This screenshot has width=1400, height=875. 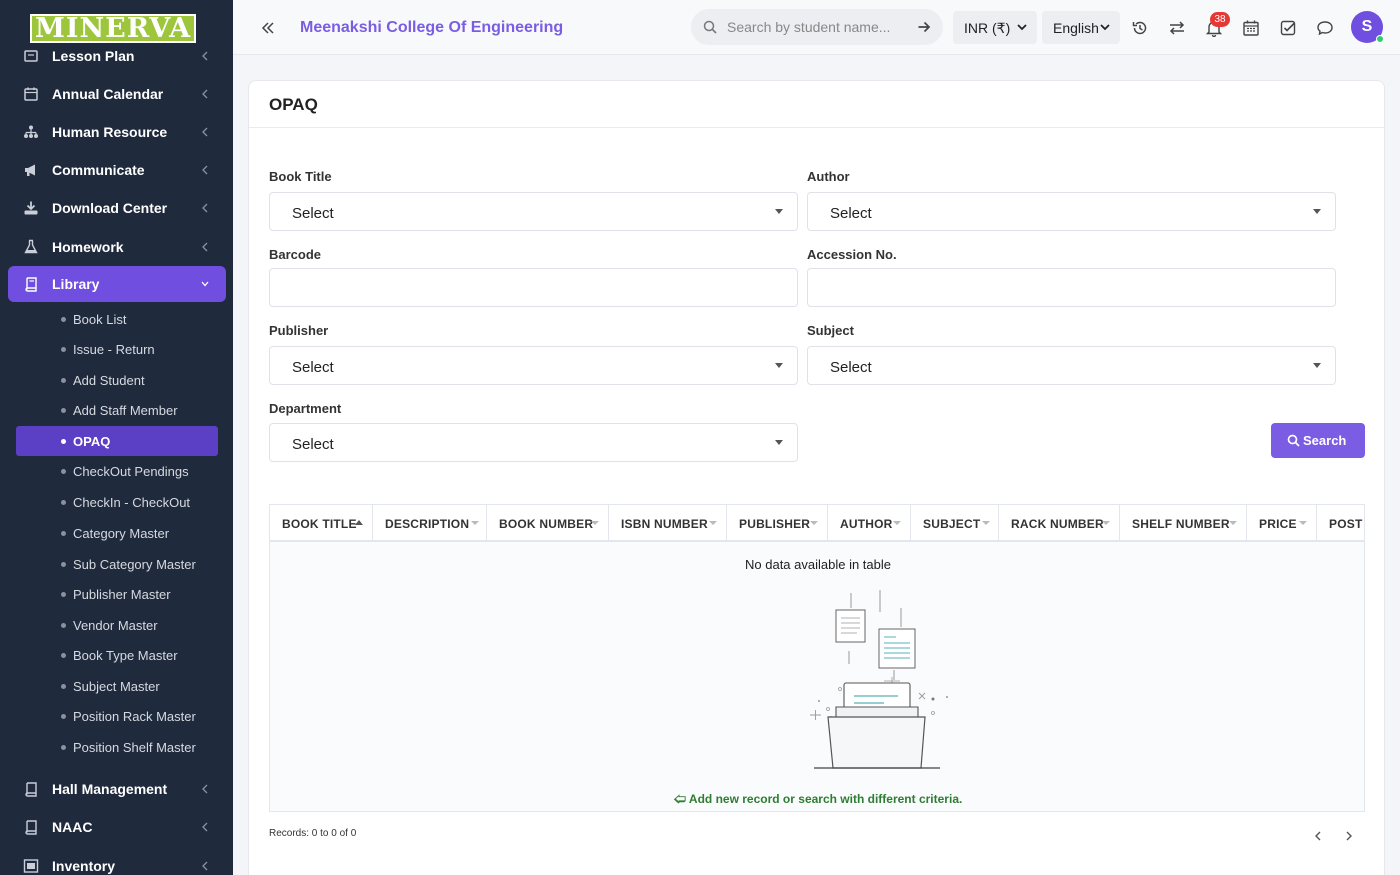 I want to click on sidebar-subitem-label: Position Shelf Master, so click(x=134, y=747).